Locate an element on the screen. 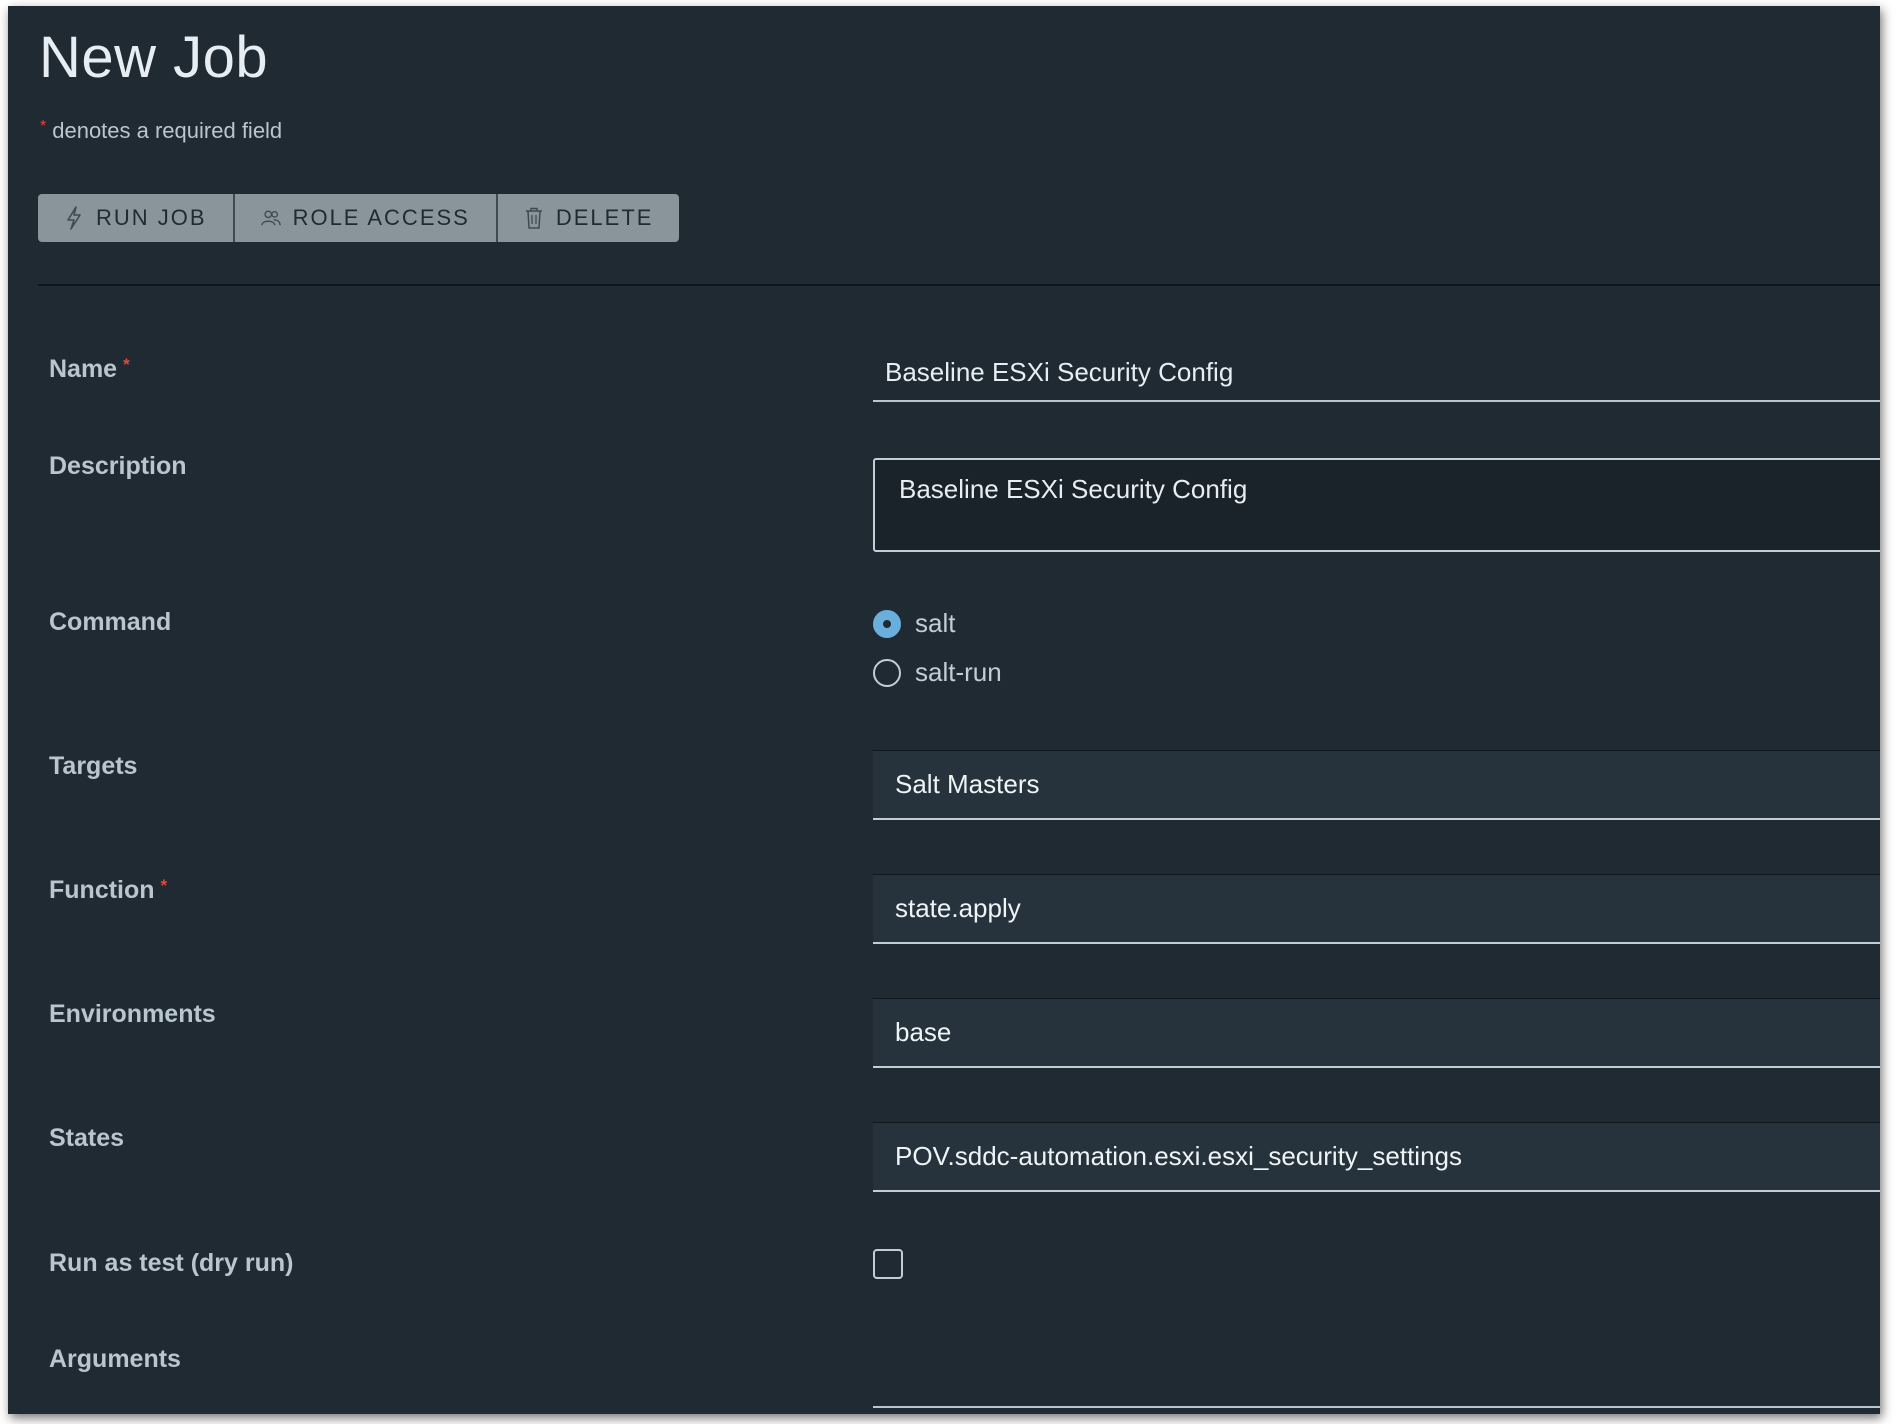  salt-run-radio-label: salt-run is located at coordinates (958, 672).